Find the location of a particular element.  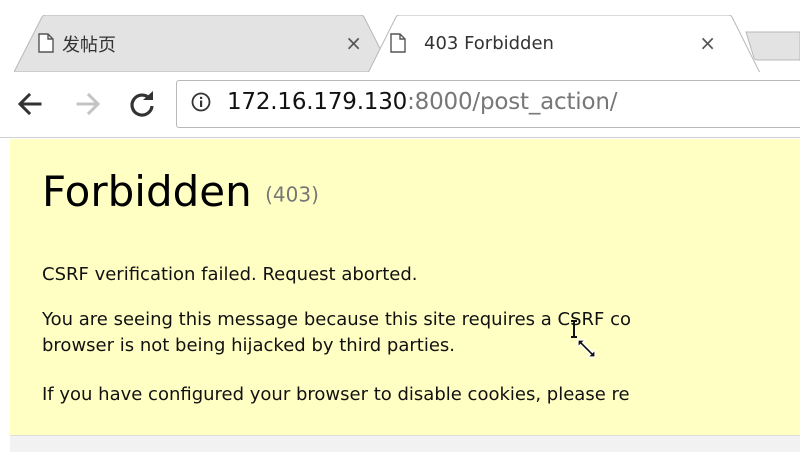

back-icon is located at coordinates (30, 104).